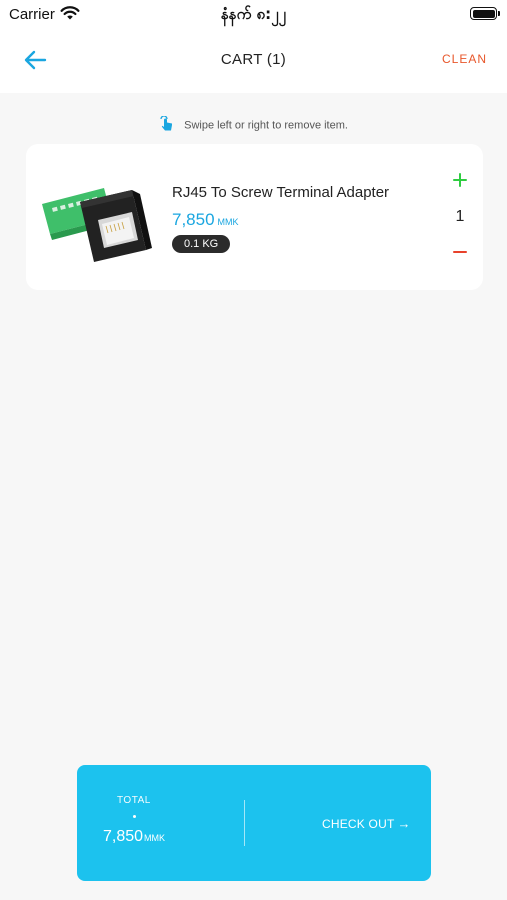 This screenshot has width=507, height=900. I want to click on page-title: CART (1), so click(253, 59).